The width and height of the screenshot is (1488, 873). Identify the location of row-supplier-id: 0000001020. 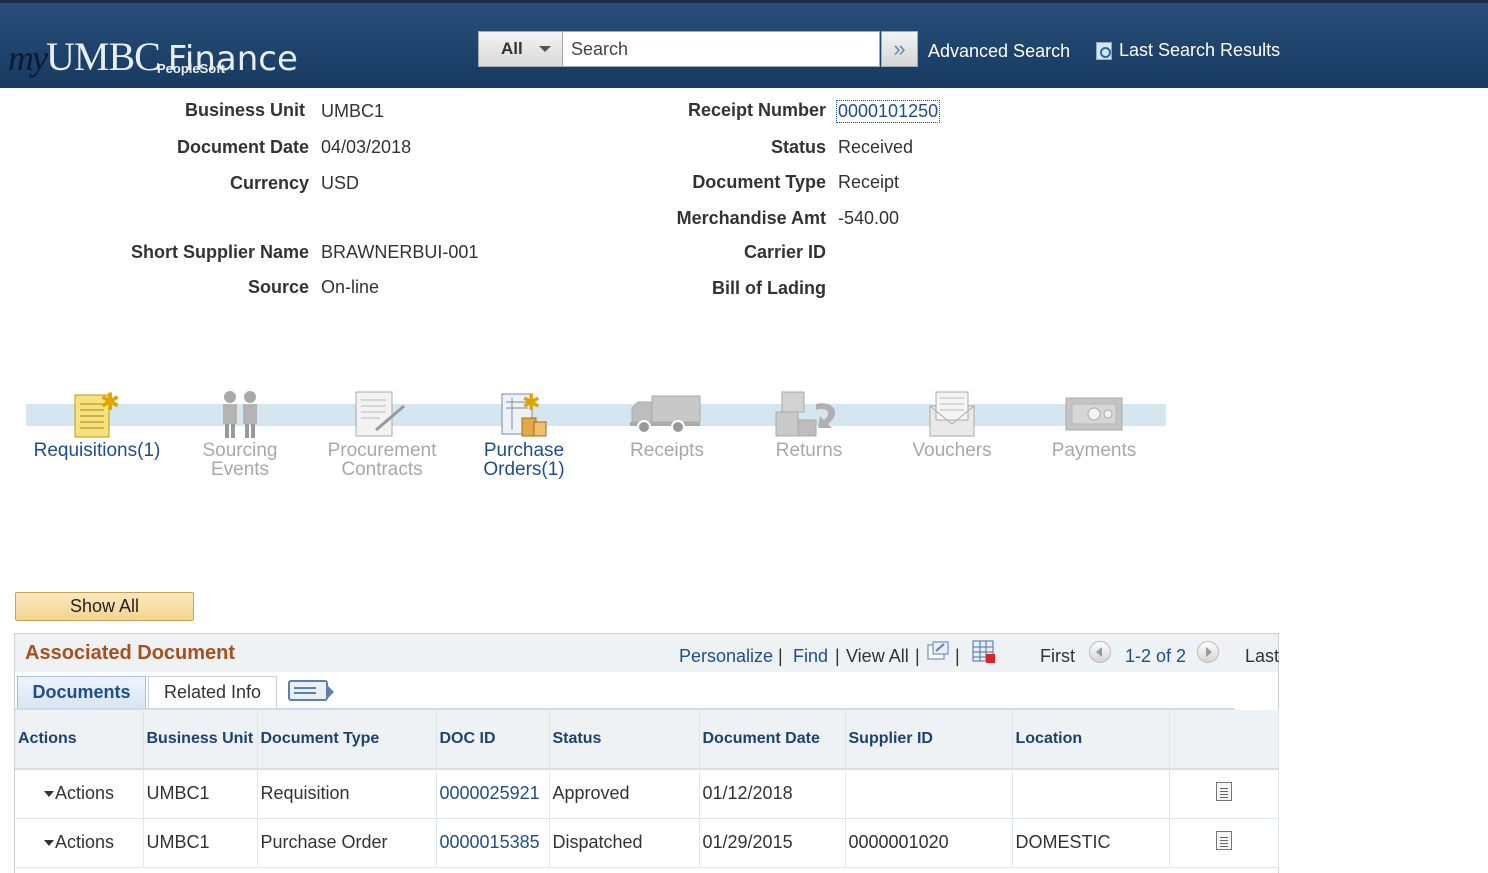
(929, 843).